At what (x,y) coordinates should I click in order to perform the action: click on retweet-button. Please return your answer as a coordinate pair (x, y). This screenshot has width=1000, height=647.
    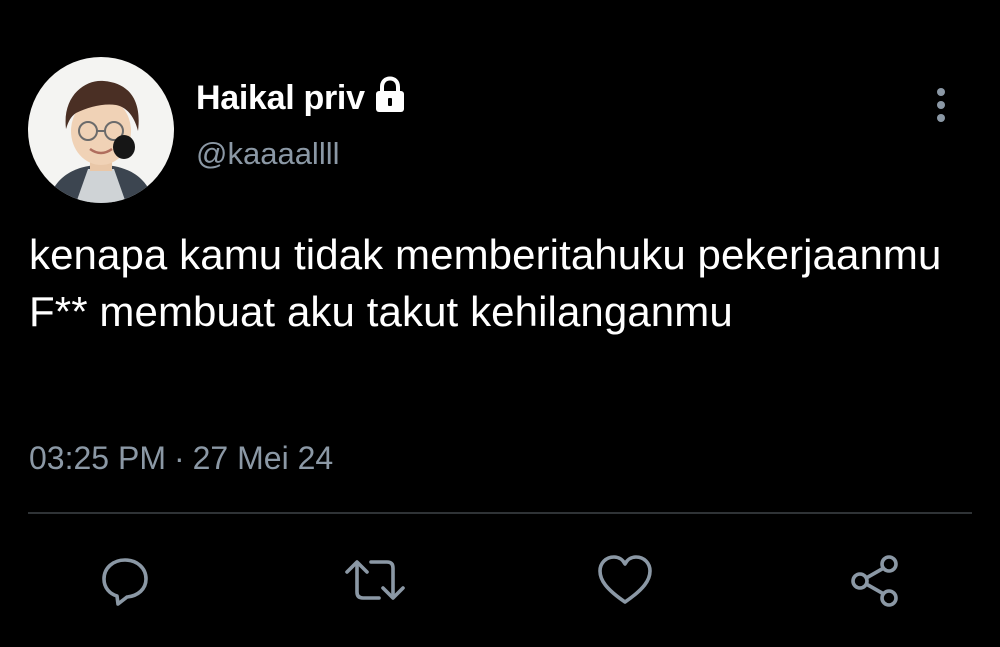
    Looking at the image, I should click on (375, 580).